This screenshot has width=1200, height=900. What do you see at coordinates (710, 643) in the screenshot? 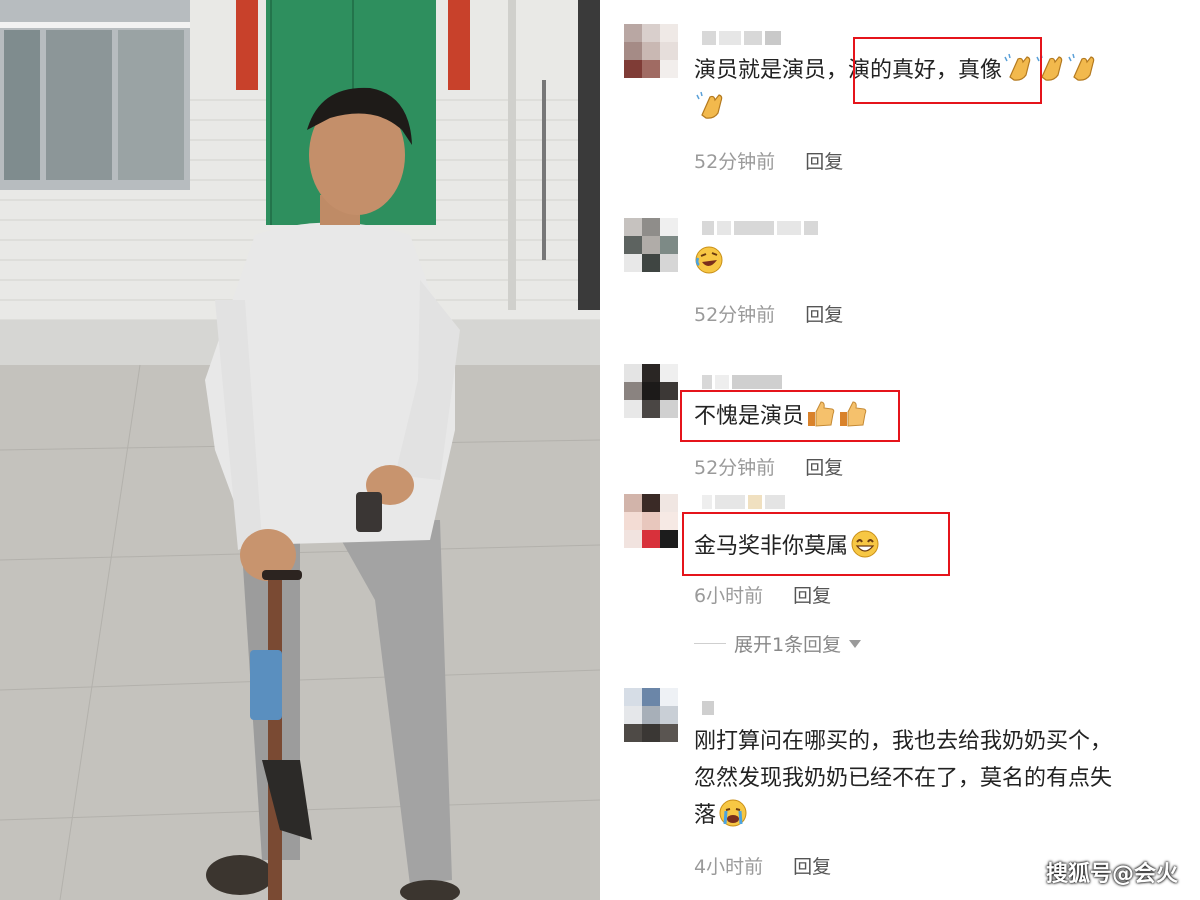
I see `divider-line` at bounding box center [710, 643].